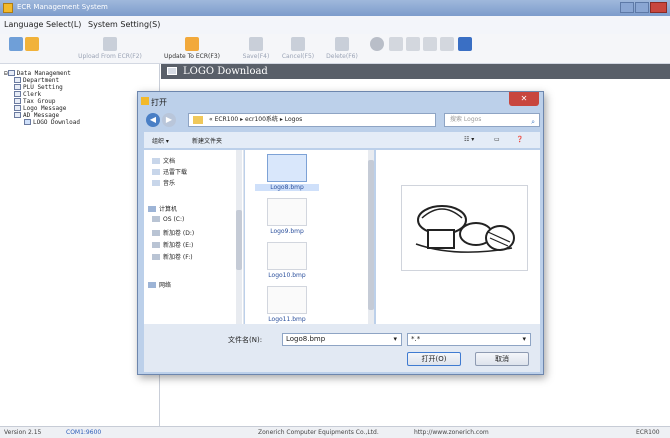 Image resolution: width=670 pixels, height=438 pixels. I want to click on menu-system-setting: System Setting(S), so click(124, 24).